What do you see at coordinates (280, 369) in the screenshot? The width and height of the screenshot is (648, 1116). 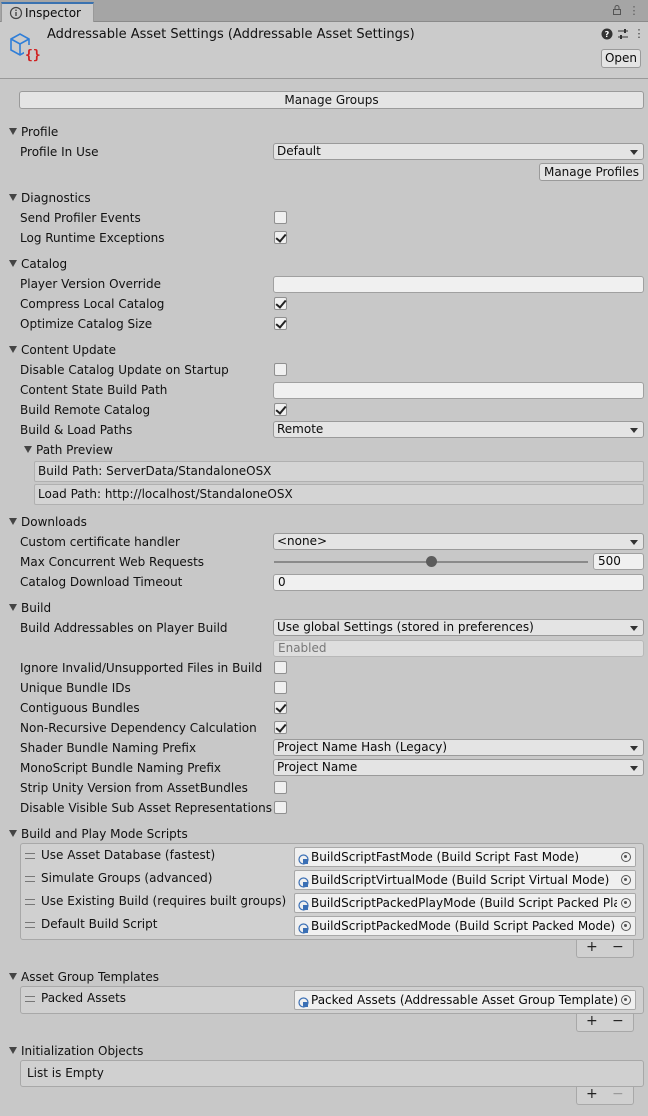 I see `disable-catalog-update-checkbox` at bounding box center [280, 369].